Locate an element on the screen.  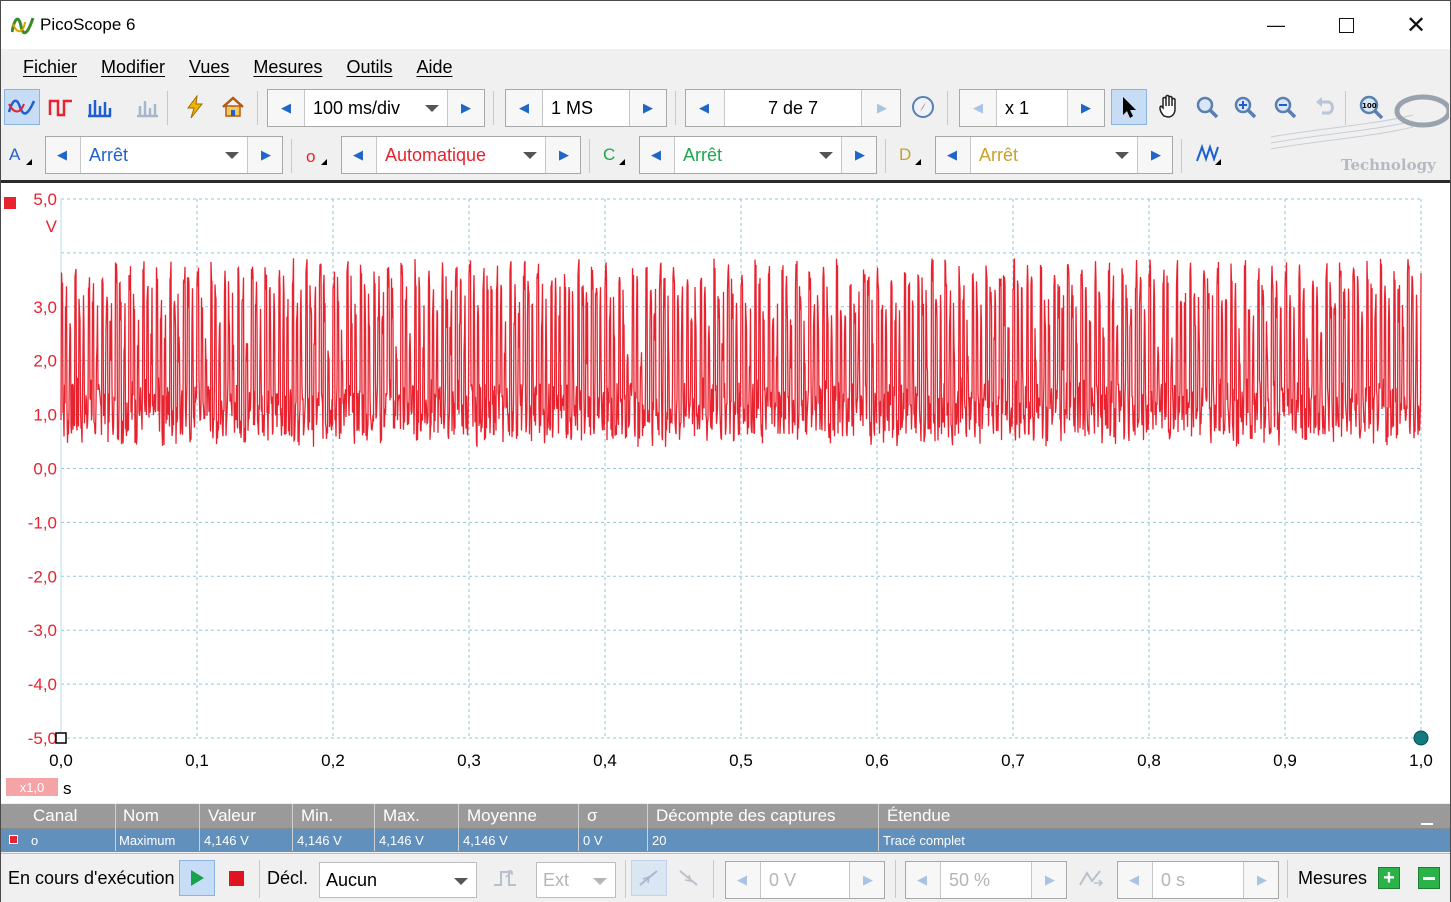
maximize-button is located at coordinates (1346, 25).